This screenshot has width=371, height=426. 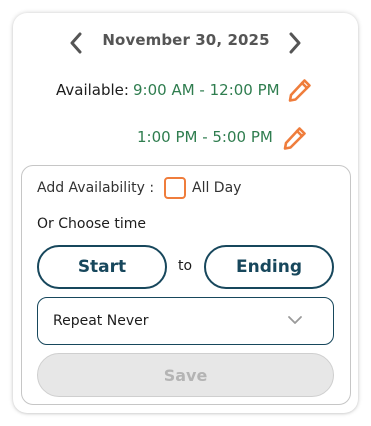 I want to click on repeat-dropdown: Repeat Never, so click(x=185, y=321).